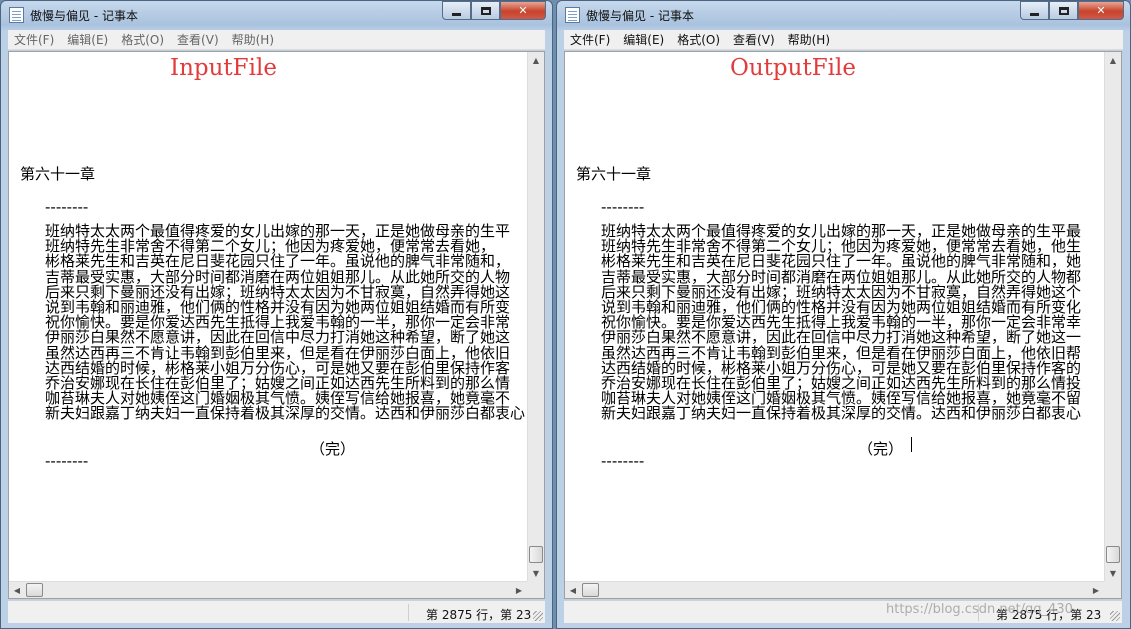 Image resolution: width=1131 pixels, height=629 pixels. Describe the element at coordinates (223, 68) in the screenshot. I see `input-file-label: InputFile` at that location.